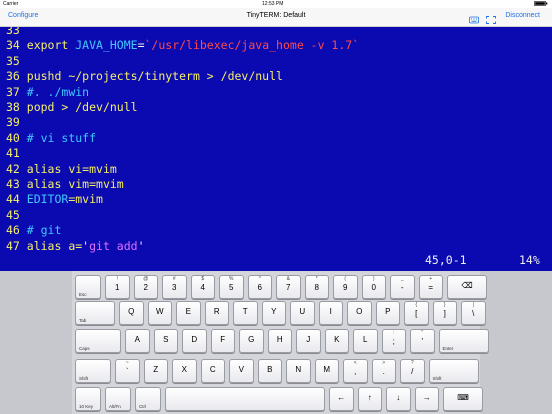  I want to click on key-label: 2, so click(145, 287).